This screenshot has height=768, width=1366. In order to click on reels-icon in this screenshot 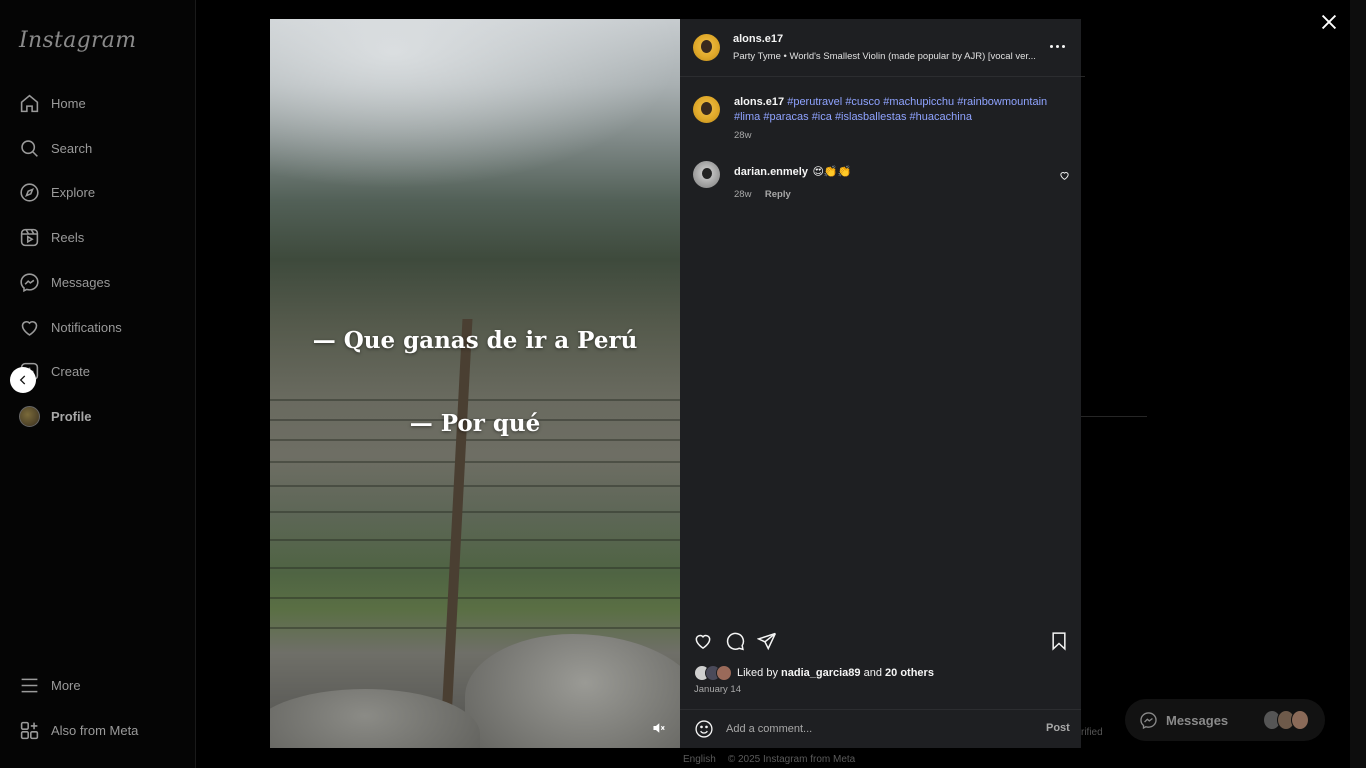, I will do `click(29, 237)`.